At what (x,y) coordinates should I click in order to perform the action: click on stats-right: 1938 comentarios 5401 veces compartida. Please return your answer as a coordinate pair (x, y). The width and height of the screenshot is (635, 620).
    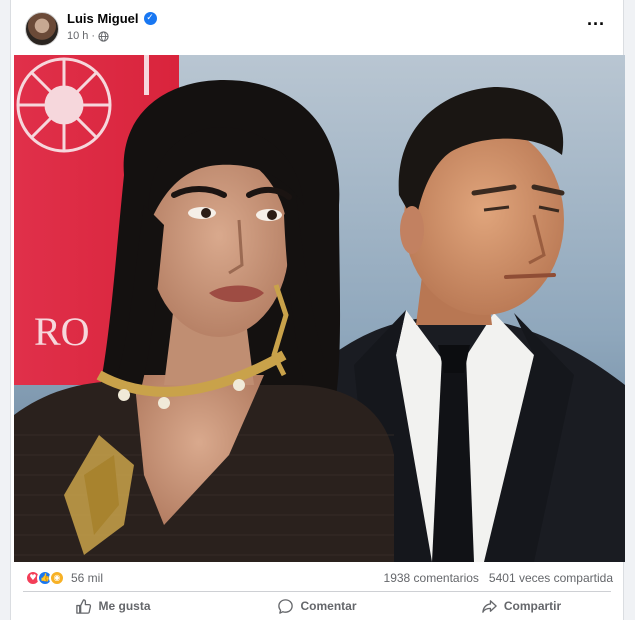
    Looking at the image, I should click on (498, 578).